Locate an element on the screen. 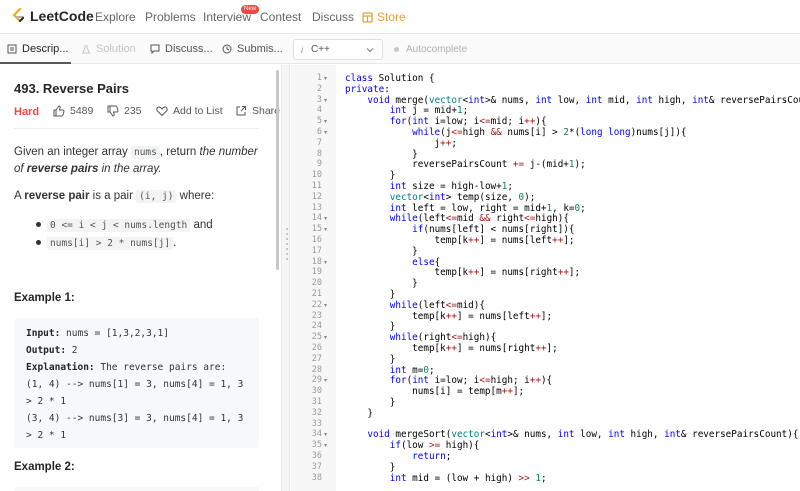  desc-text-bold: reverse pairs is located at coordinates (62, 169).